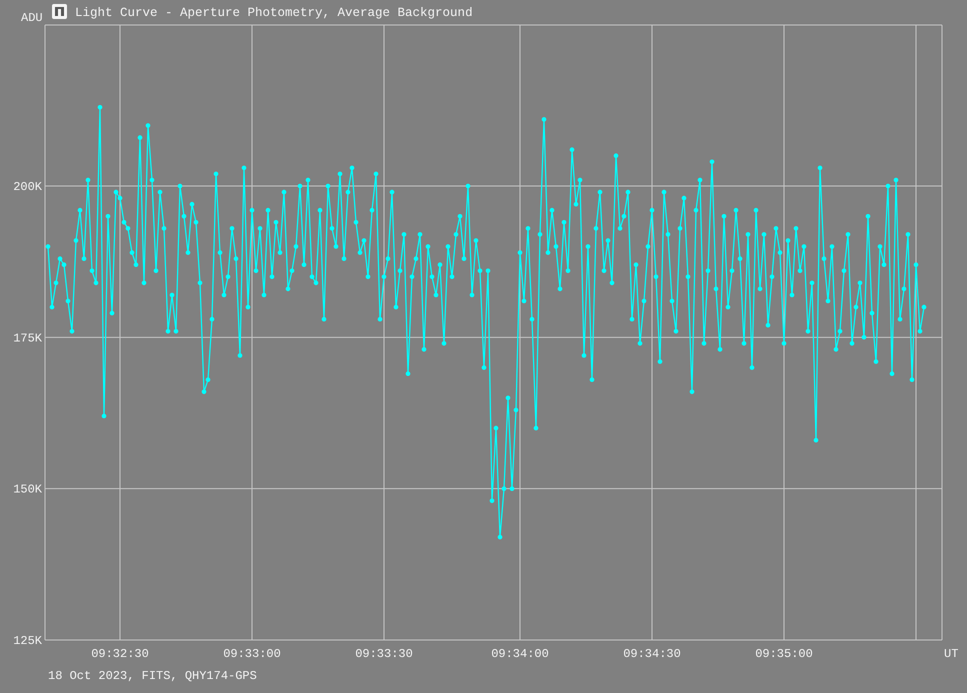  I want to click on x-tick-label: 09:34:30, so click(652, 654).